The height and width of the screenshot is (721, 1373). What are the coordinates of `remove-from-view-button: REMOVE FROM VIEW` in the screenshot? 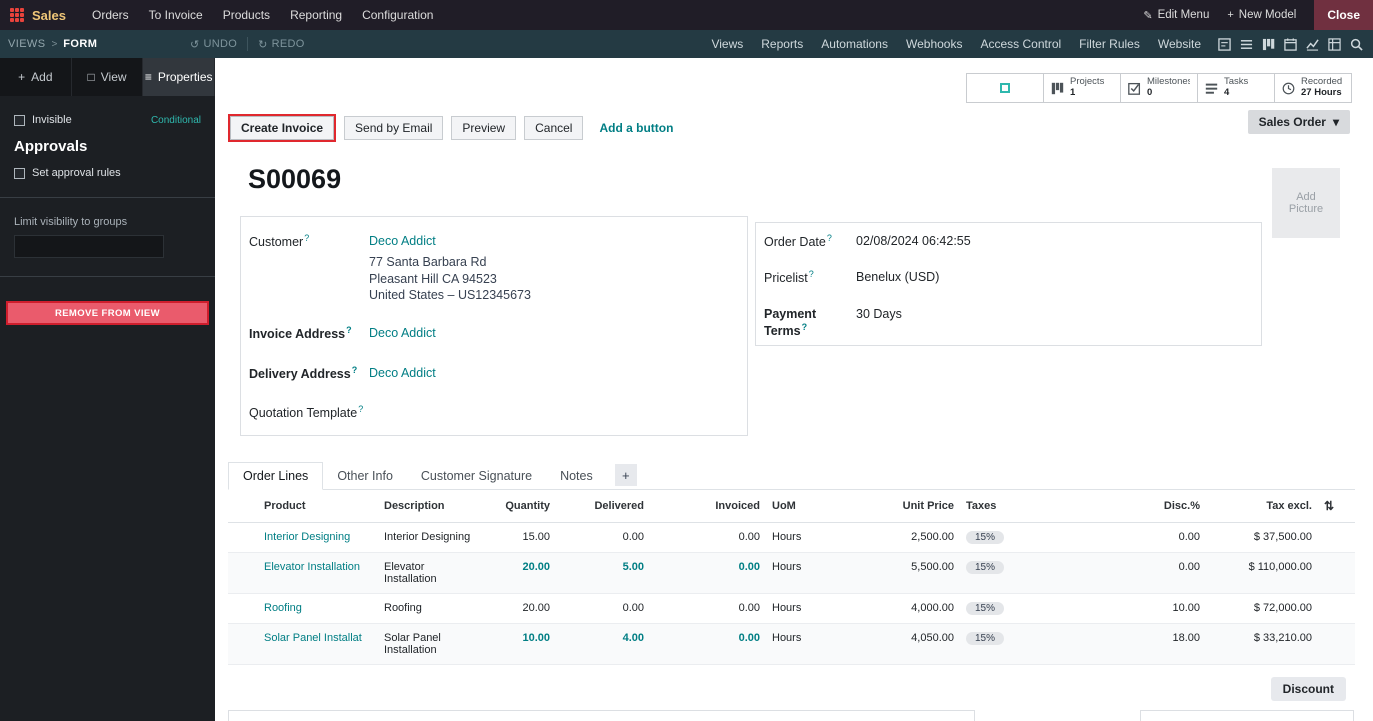 It's located at (107, 313).